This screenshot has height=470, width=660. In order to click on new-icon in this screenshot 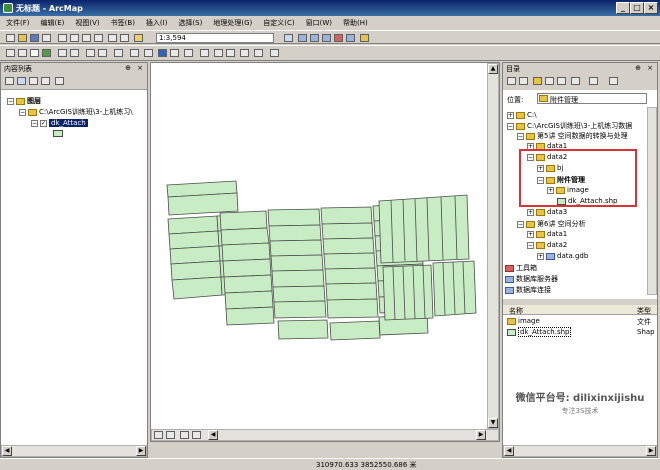, I will do `click(10, 38)`.